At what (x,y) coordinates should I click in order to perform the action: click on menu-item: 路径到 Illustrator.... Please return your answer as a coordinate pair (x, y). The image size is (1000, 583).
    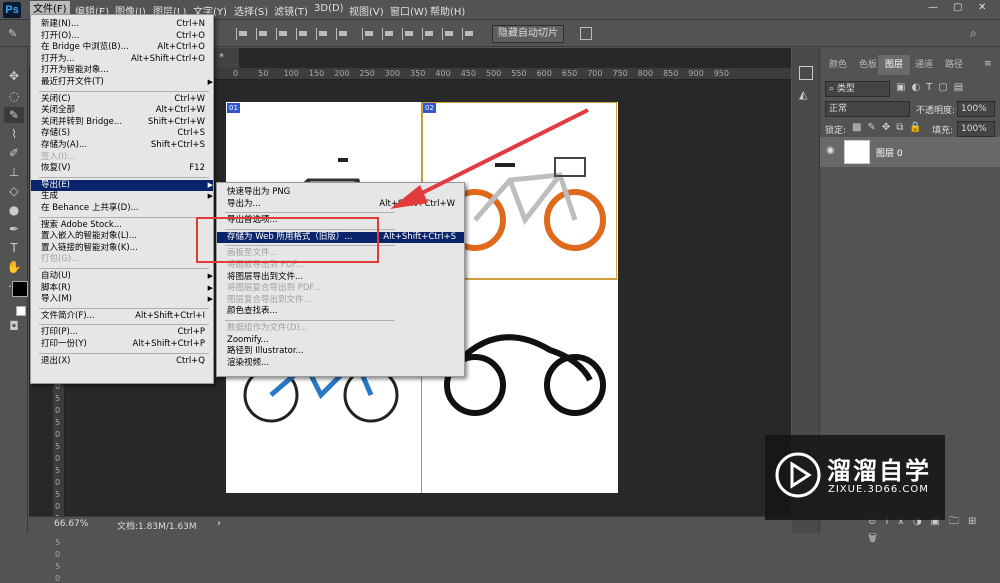
    Looking at the image, I should click on (345, 352).